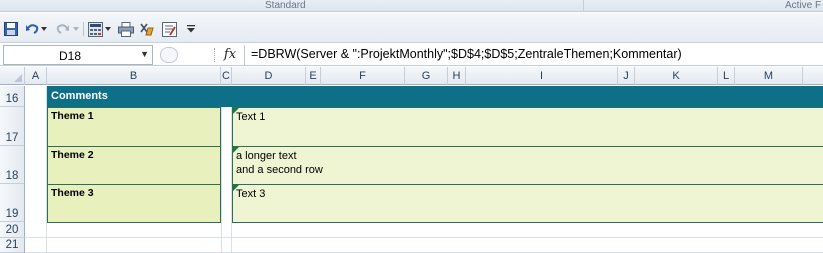 The width and height of the screenshot is (823, 253). What do you see at coordinates (12, 96) in the screenshot?
I see `row-header-16: 16` at bounding box center [12, 96].